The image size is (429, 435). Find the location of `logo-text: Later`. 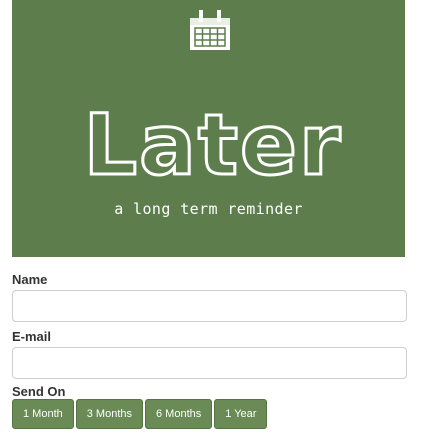

logo-text: Later is located at coordinates (213, 142).